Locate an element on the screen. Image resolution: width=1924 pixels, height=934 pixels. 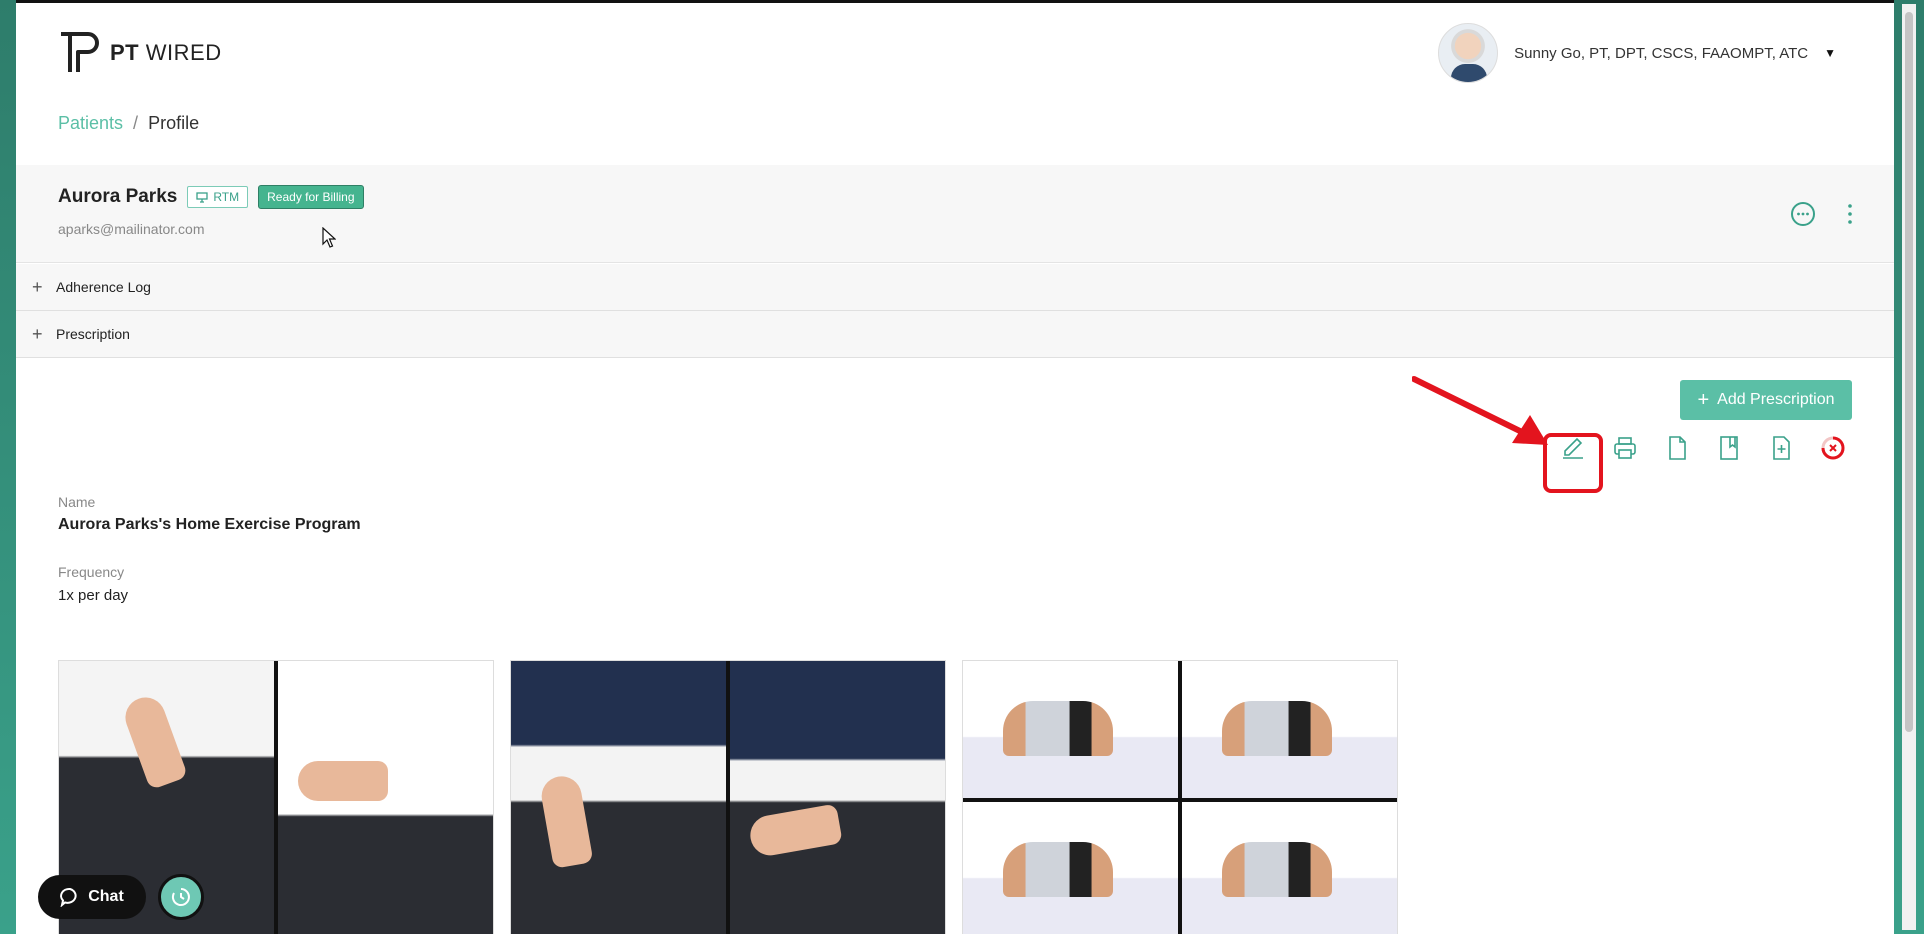
print-icon is located at coordinates (1625, 448).